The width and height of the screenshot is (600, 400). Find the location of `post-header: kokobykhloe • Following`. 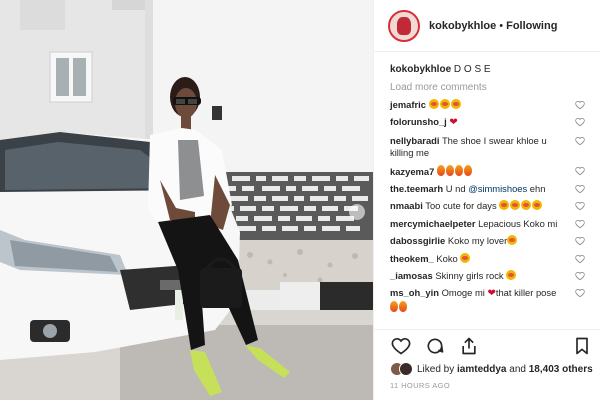

post-header: kokobykhloe • Following is located at coordinates (487, 26).